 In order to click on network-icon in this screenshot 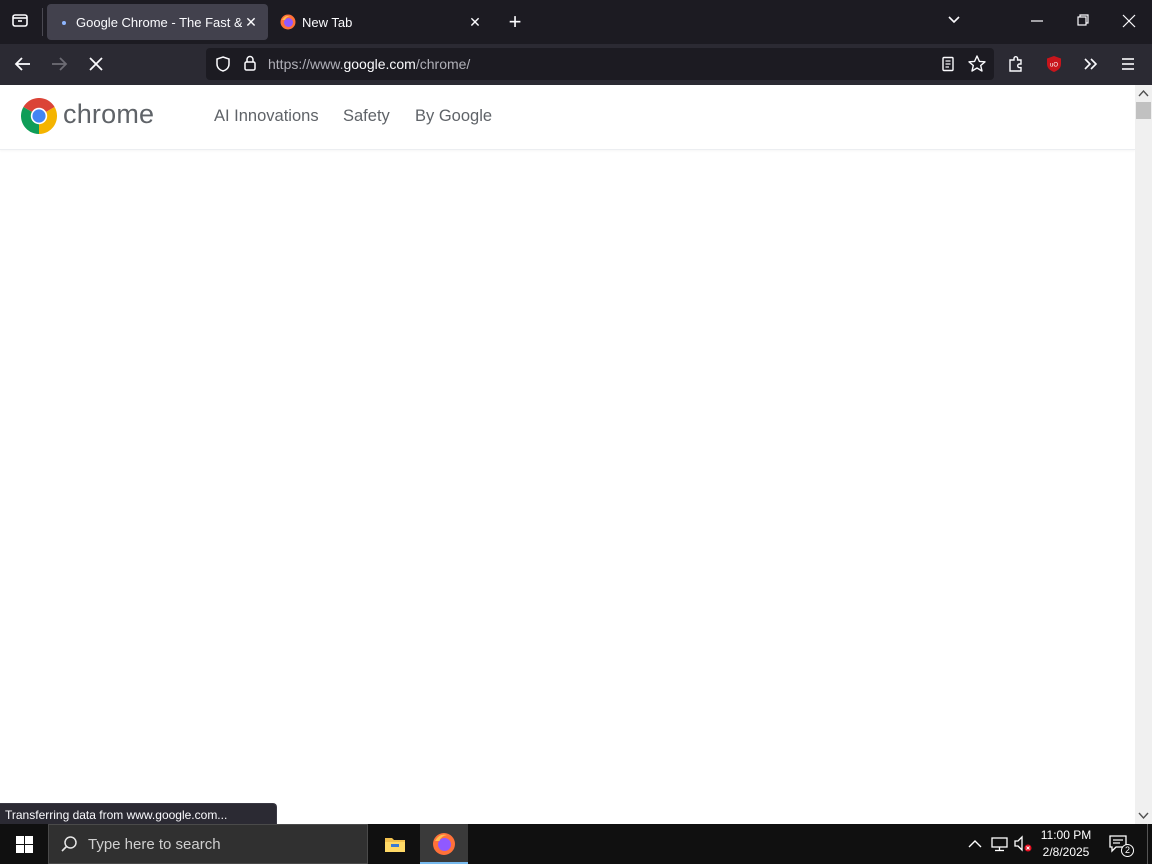, I will do `click(999, 844)`.